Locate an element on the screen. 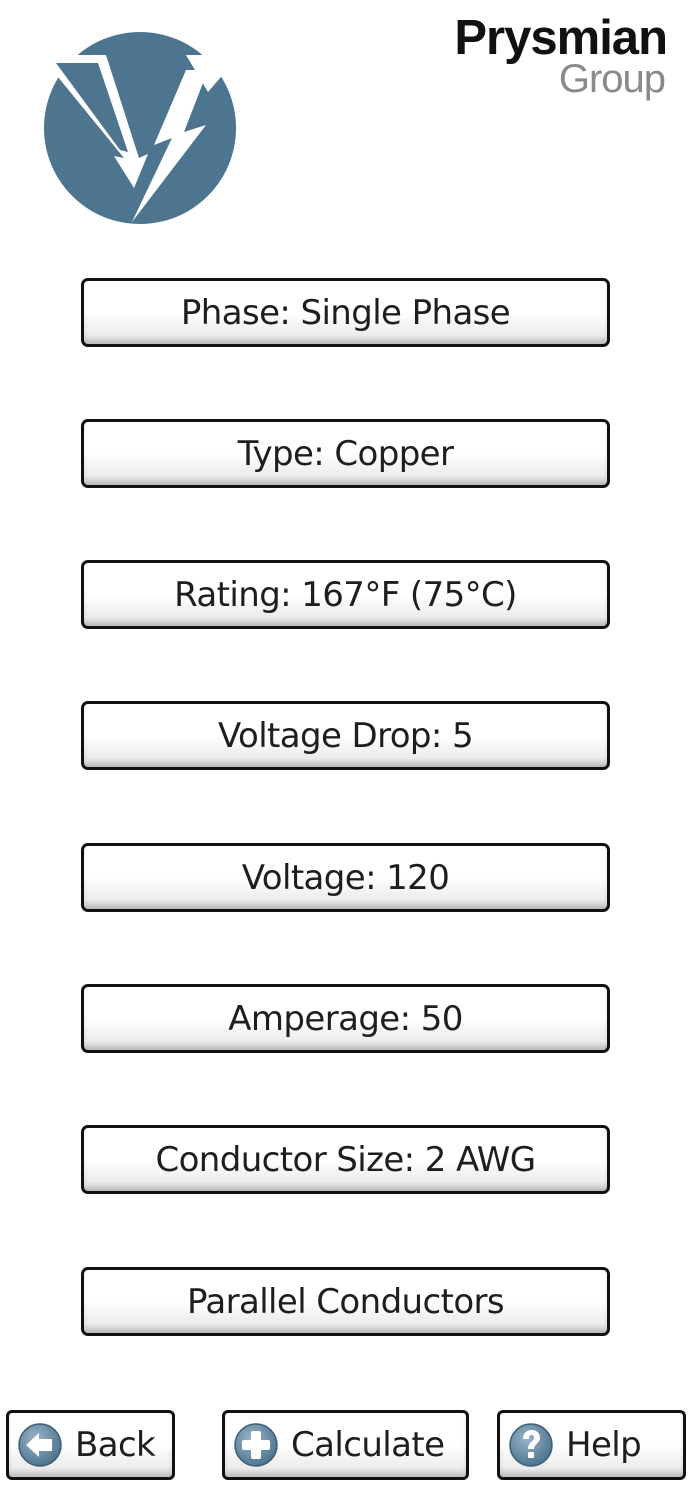  amperage-label: Amperage: 50 is located at coordinates (345, 1018).